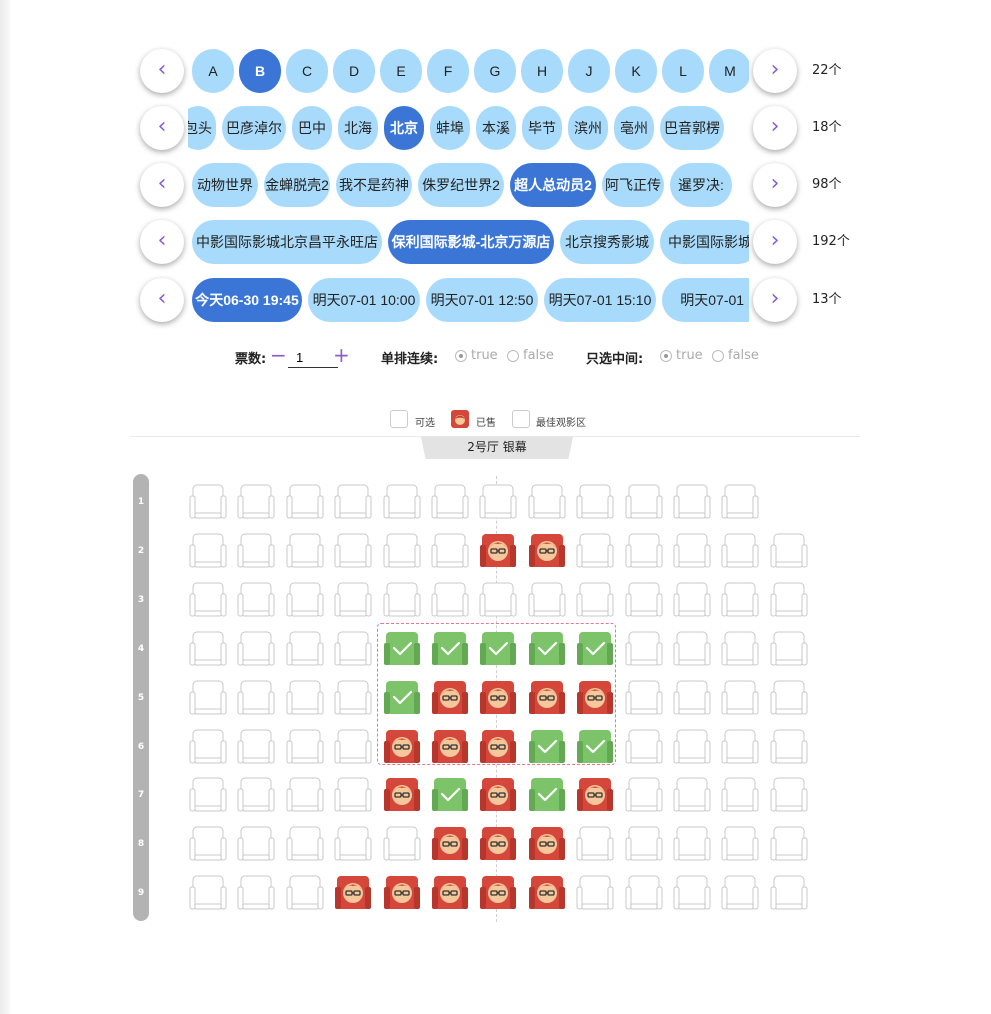  I want to click on cinema-option: 北京搜秀影城, so click(607, 242).